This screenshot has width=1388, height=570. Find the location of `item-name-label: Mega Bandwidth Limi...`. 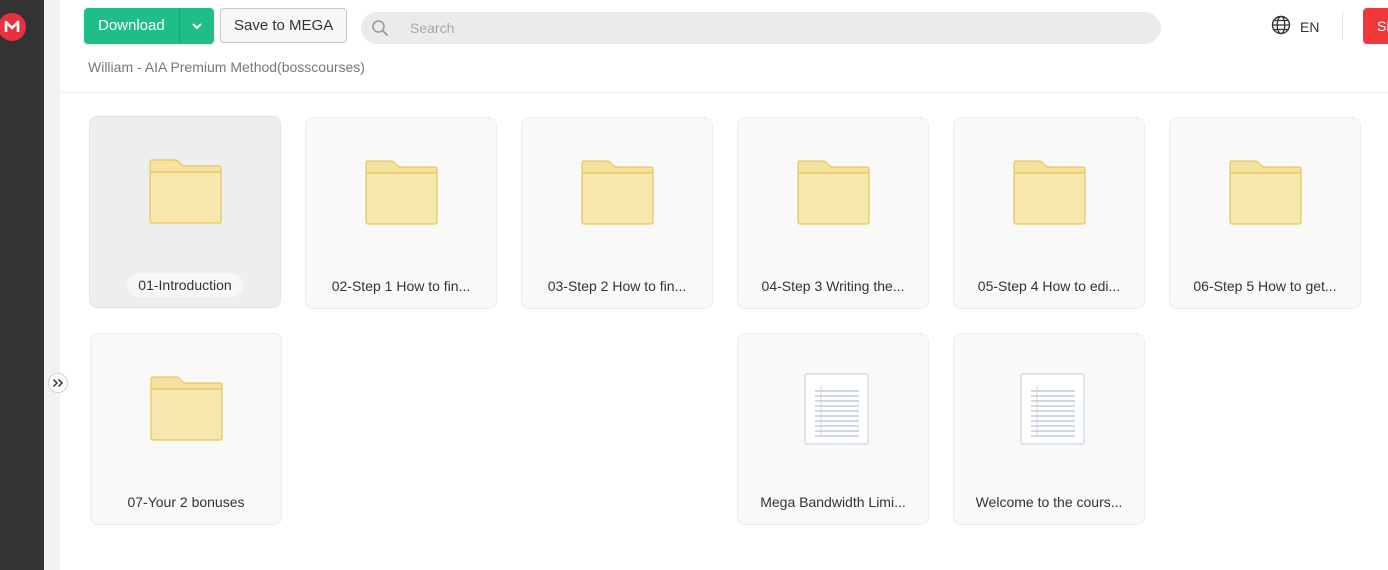

item-name-label: Mega Bandwidth Limi... is located at coordinates (833, 502).